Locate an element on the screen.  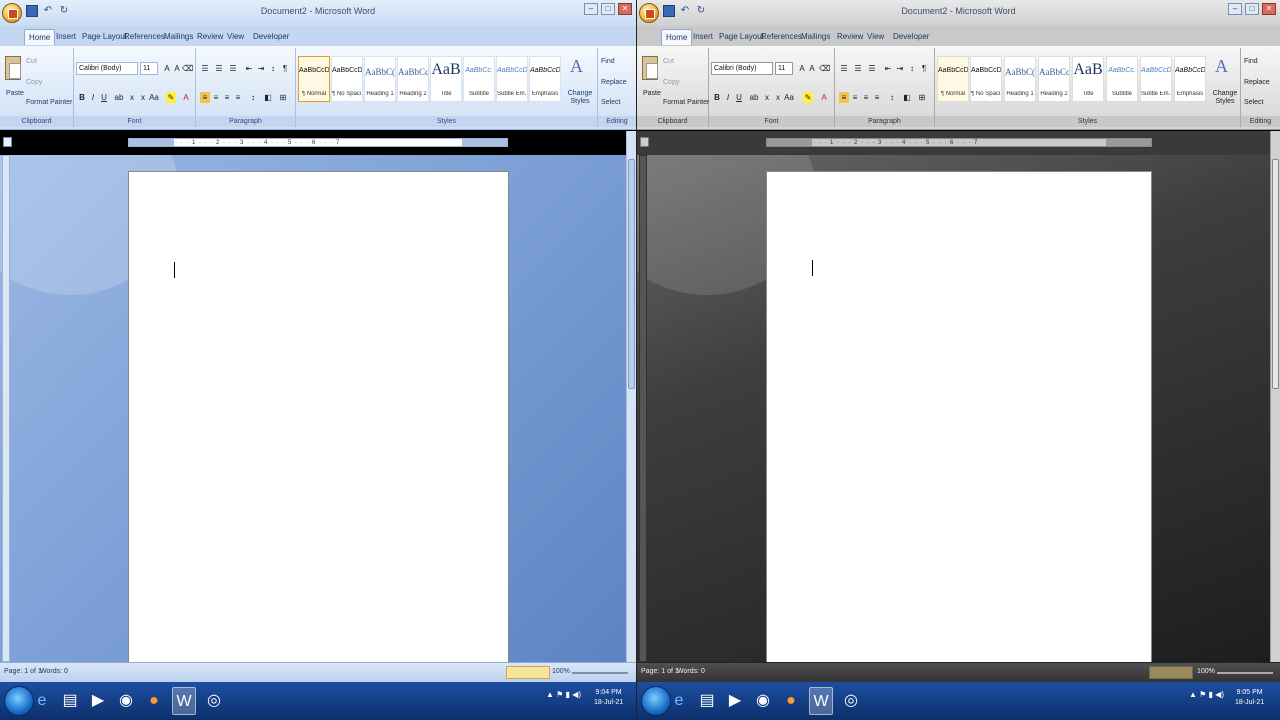
line-spacing-icon: ↕ is located at coordinates (253, 97).